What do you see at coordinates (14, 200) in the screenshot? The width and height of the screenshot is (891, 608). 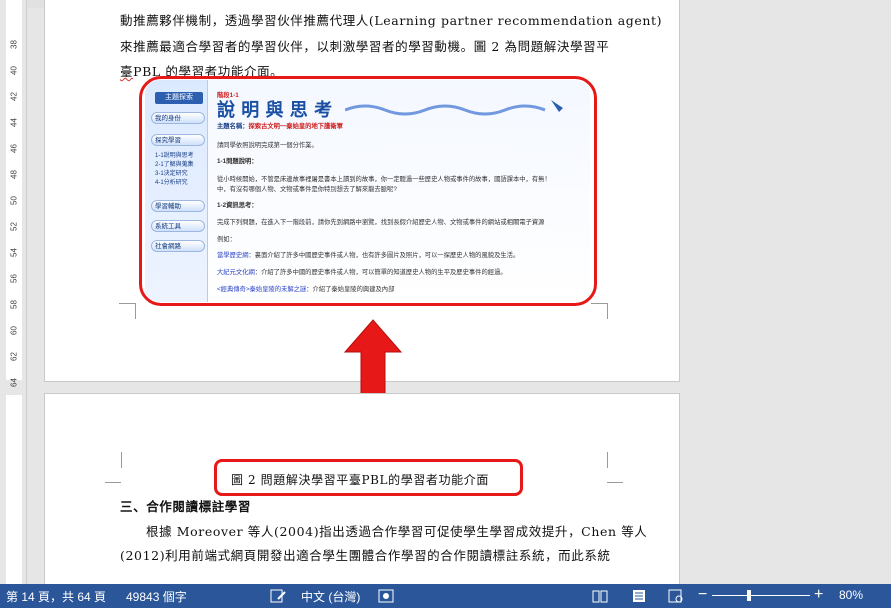 I see `ruler-tick: 50` at bounding box center [14, 200].